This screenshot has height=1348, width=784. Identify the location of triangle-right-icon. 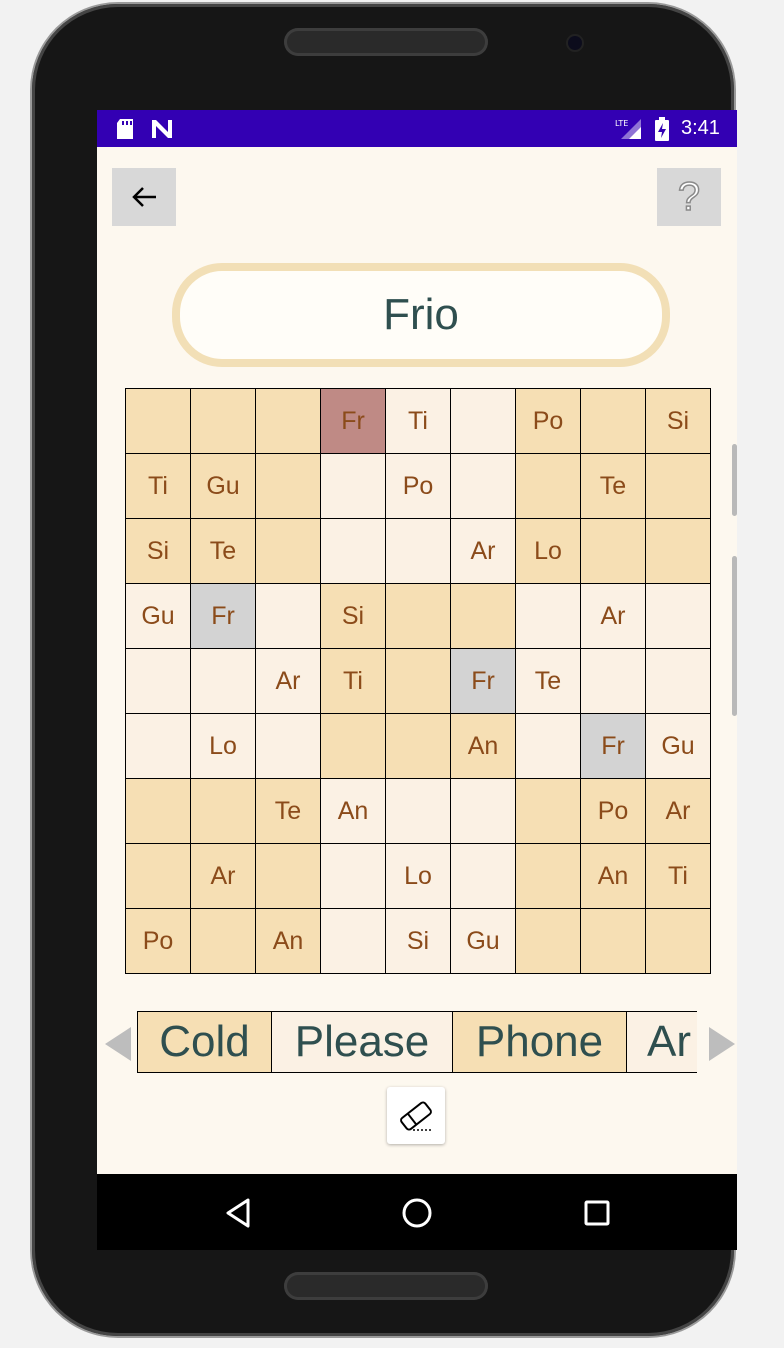
(722, 1044).